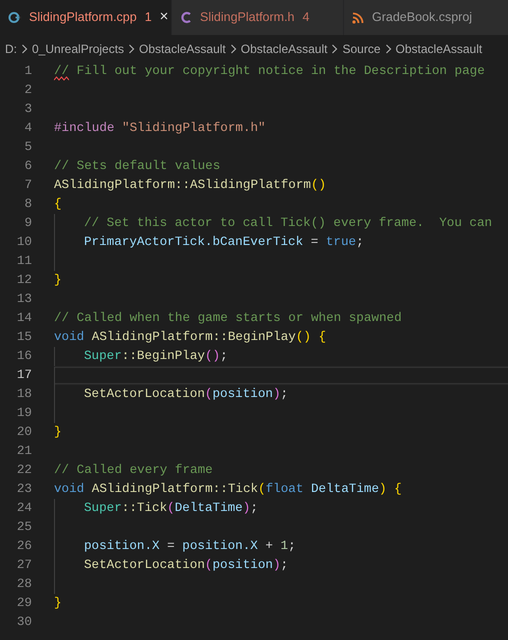  Describe the element at coordinates (422, 17) in the screenshot. I see `tab-label: GradeBook.csproj` at that location.